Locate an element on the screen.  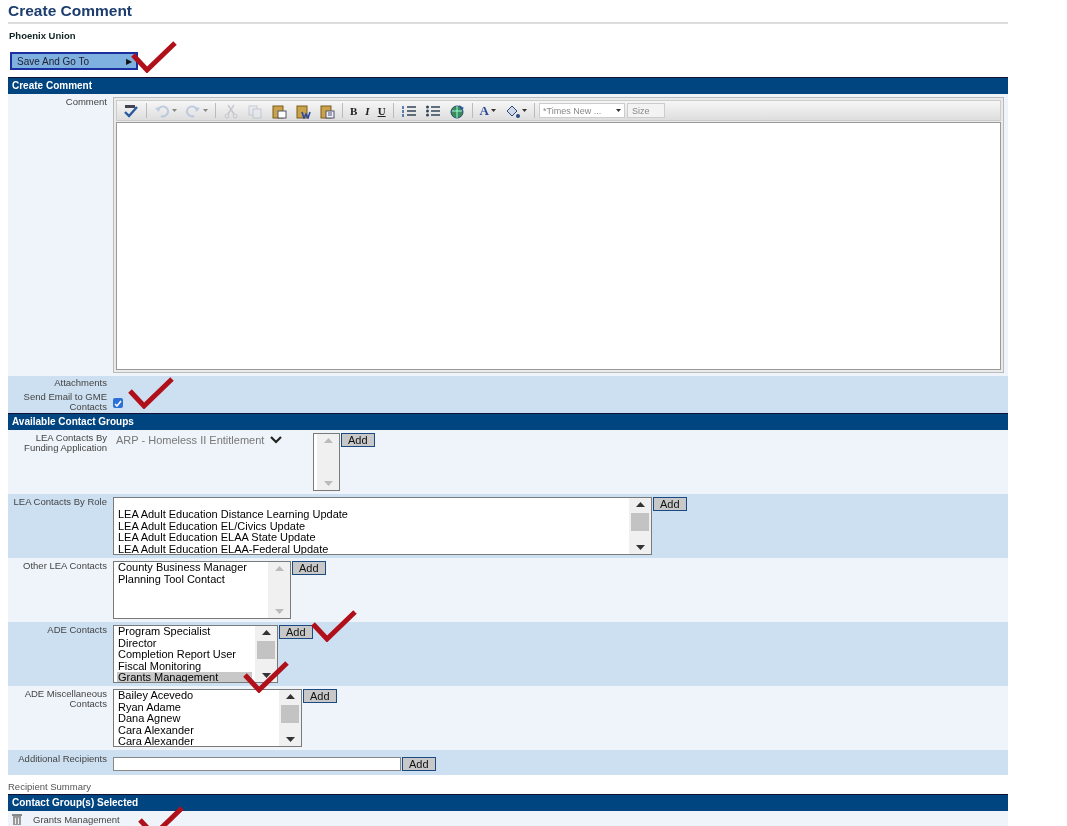
field-label: Send Email to GME Contacts is located at coordinates (64, 402).